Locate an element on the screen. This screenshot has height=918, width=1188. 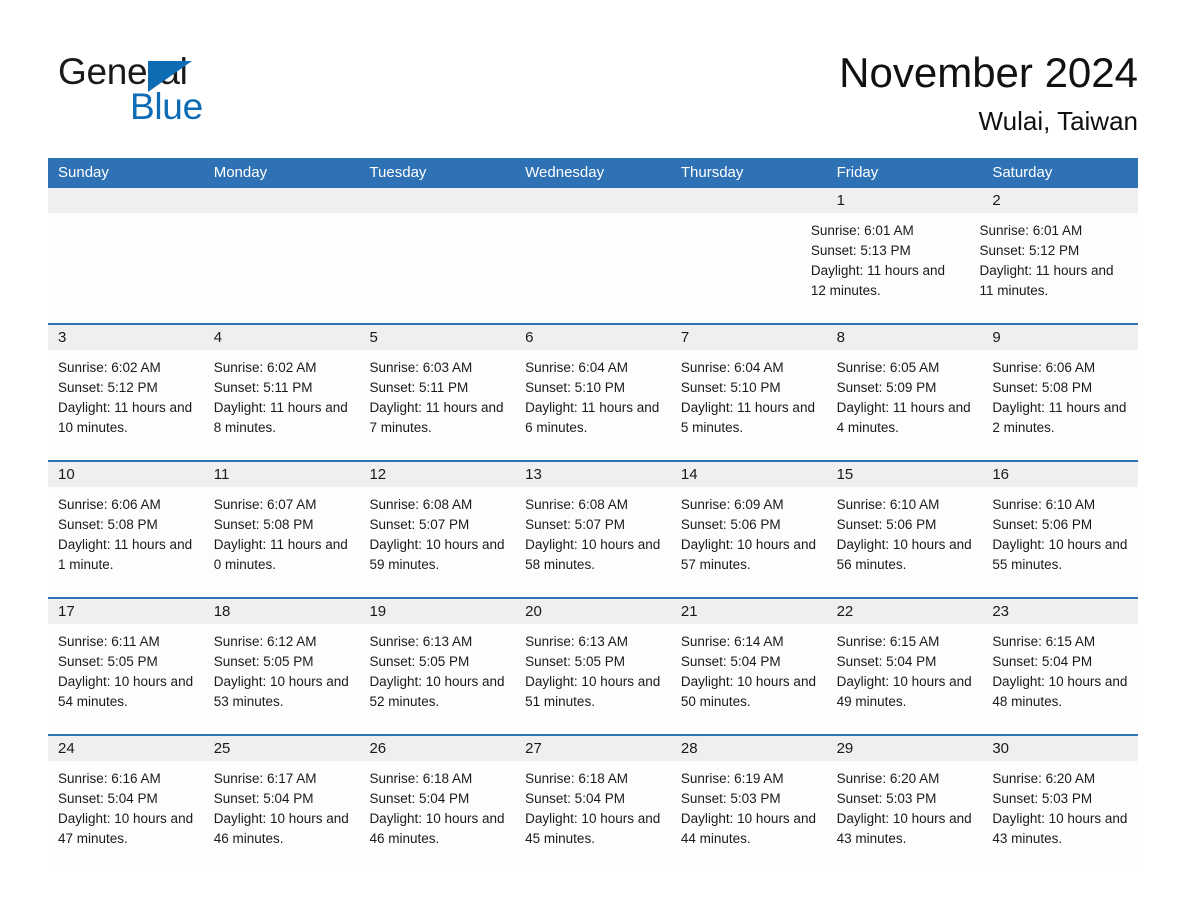
day-number: 28 is located at coordinates (749, 748).